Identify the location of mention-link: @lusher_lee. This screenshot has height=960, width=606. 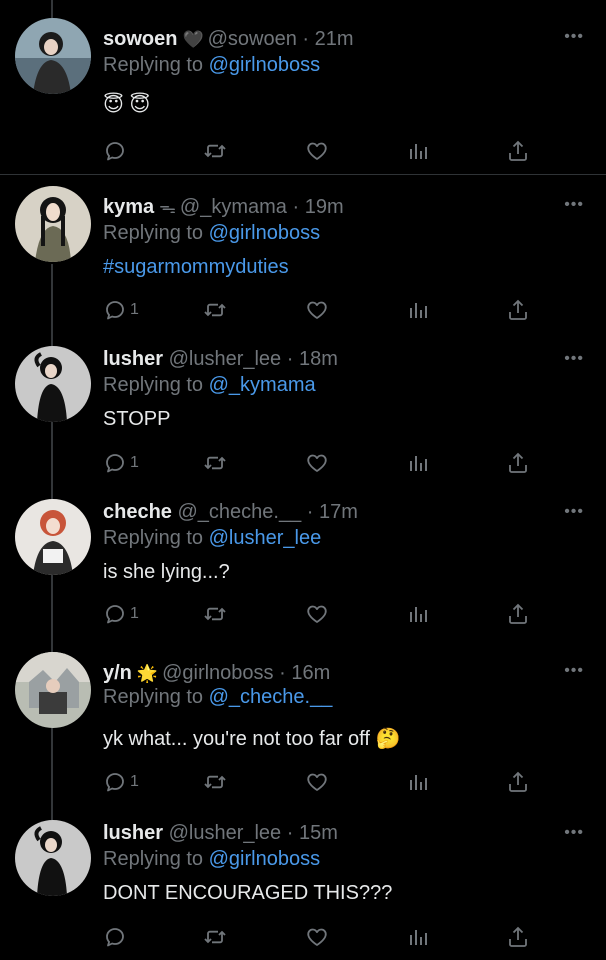
(265, 538).